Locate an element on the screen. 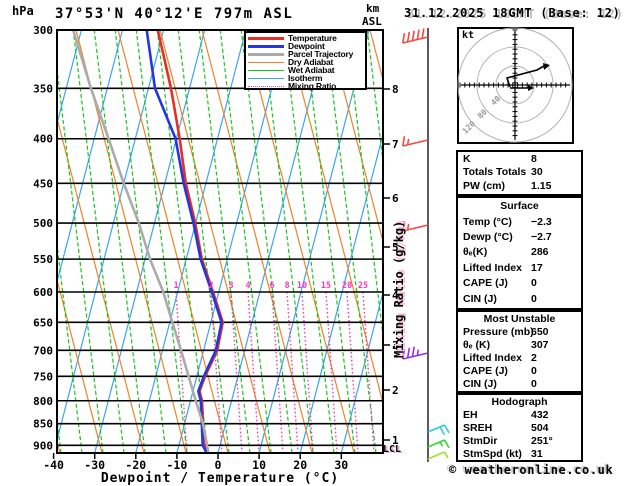 The height and width of the screenshot is (486, 629). table-row: Lifted Index 2 is located at coordinates (522, 358).